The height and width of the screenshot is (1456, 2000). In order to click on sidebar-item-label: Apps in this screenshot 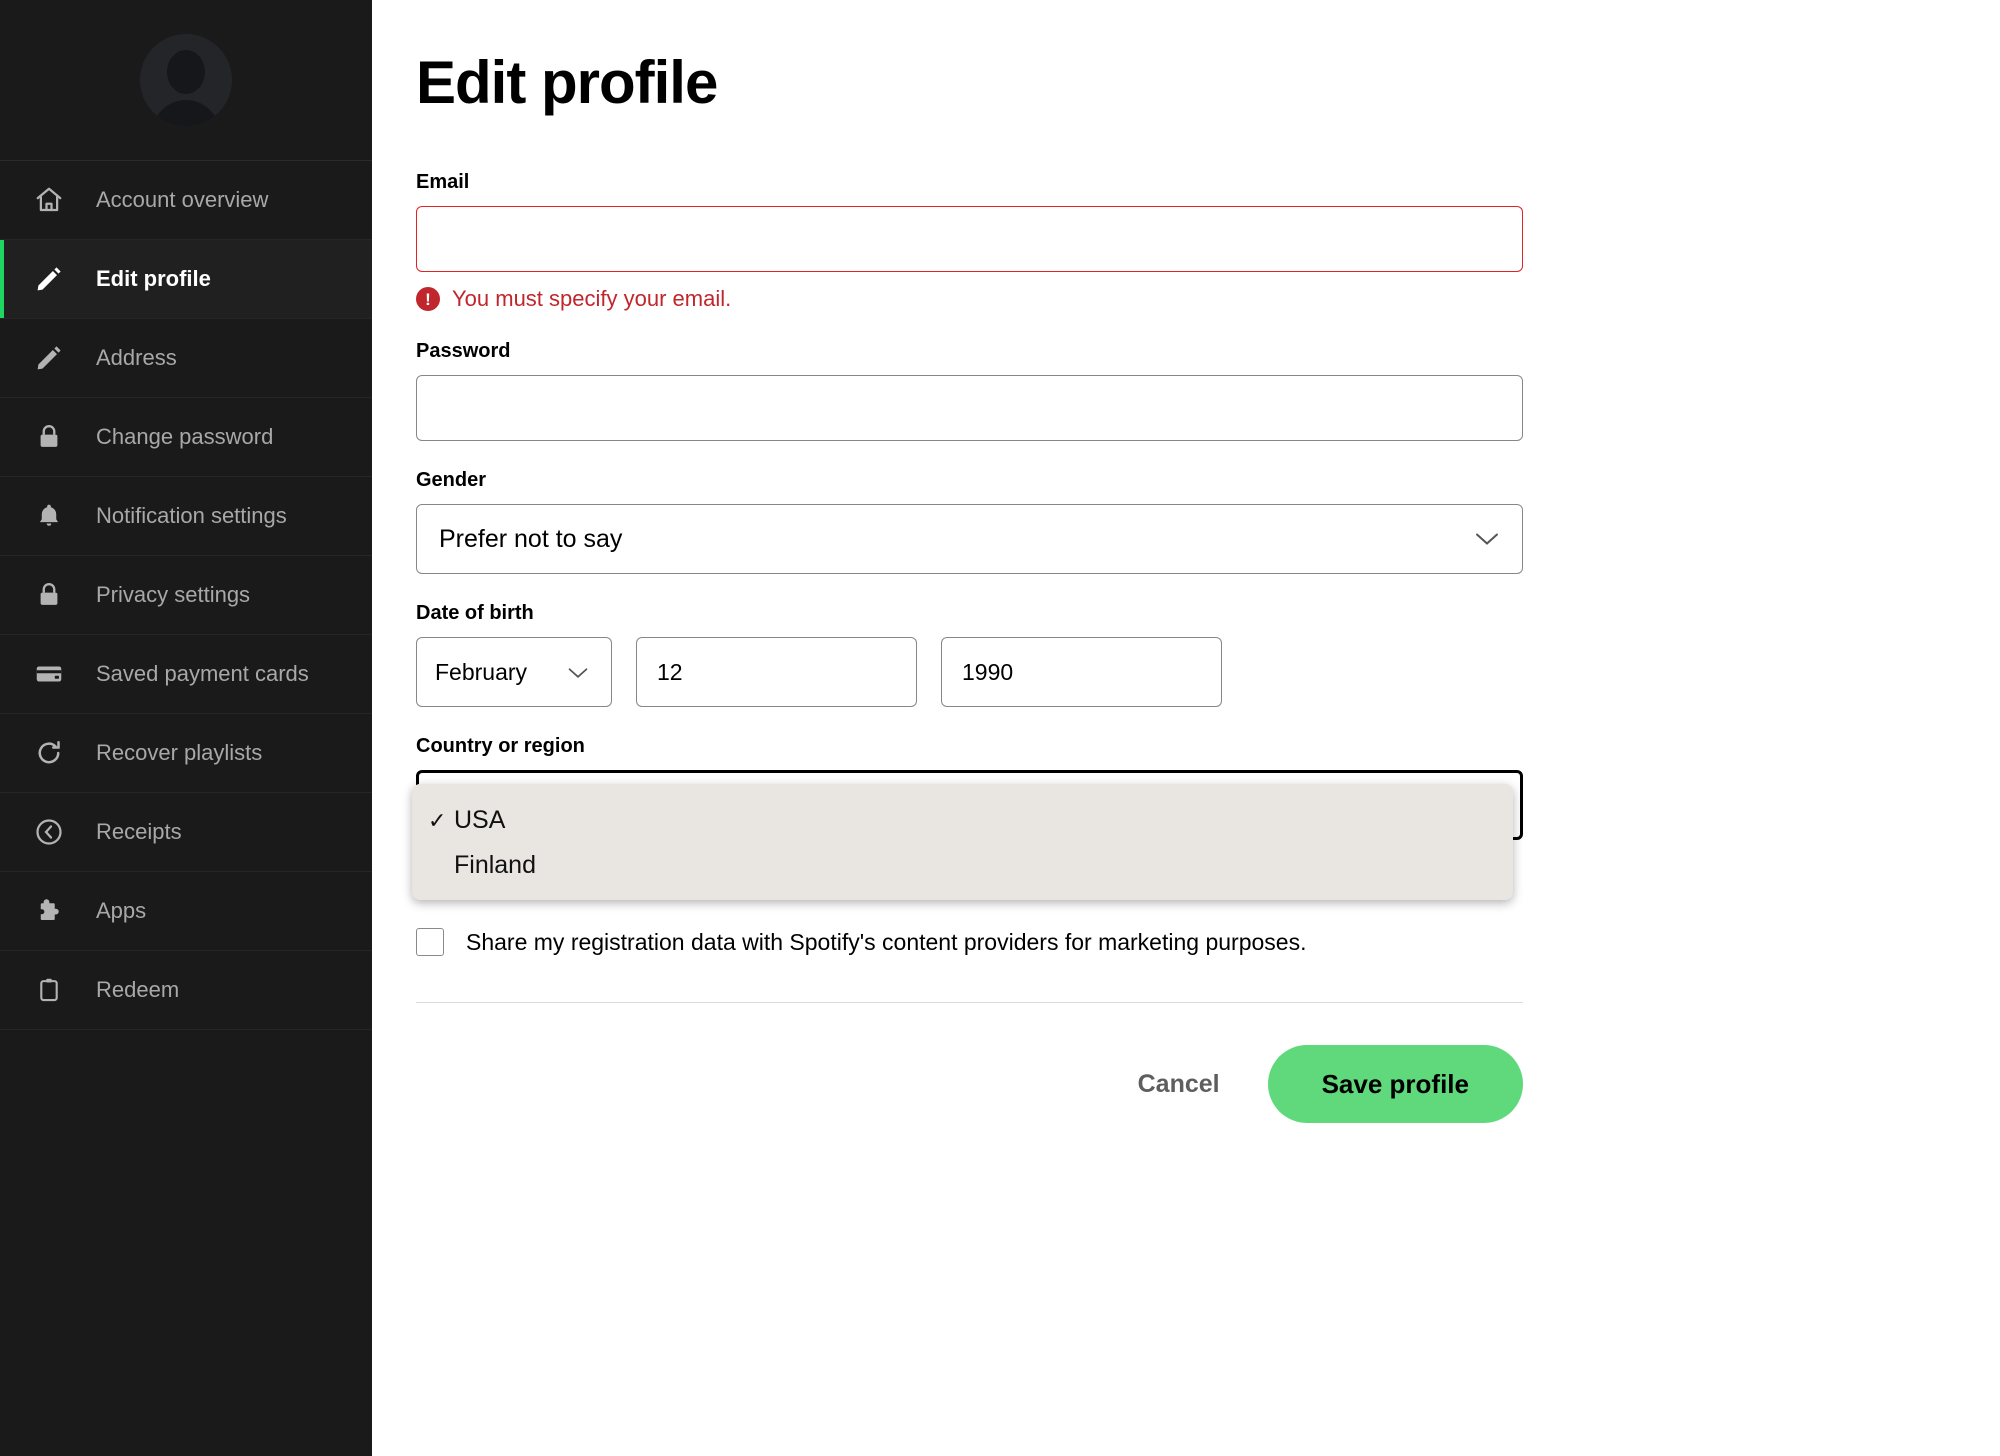, I will do `click(121, 910)`.